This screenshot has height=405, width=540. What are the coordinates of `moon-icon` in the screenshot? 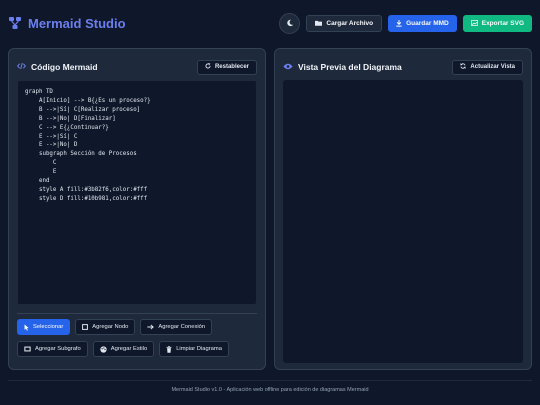 It's located at (290, 23).